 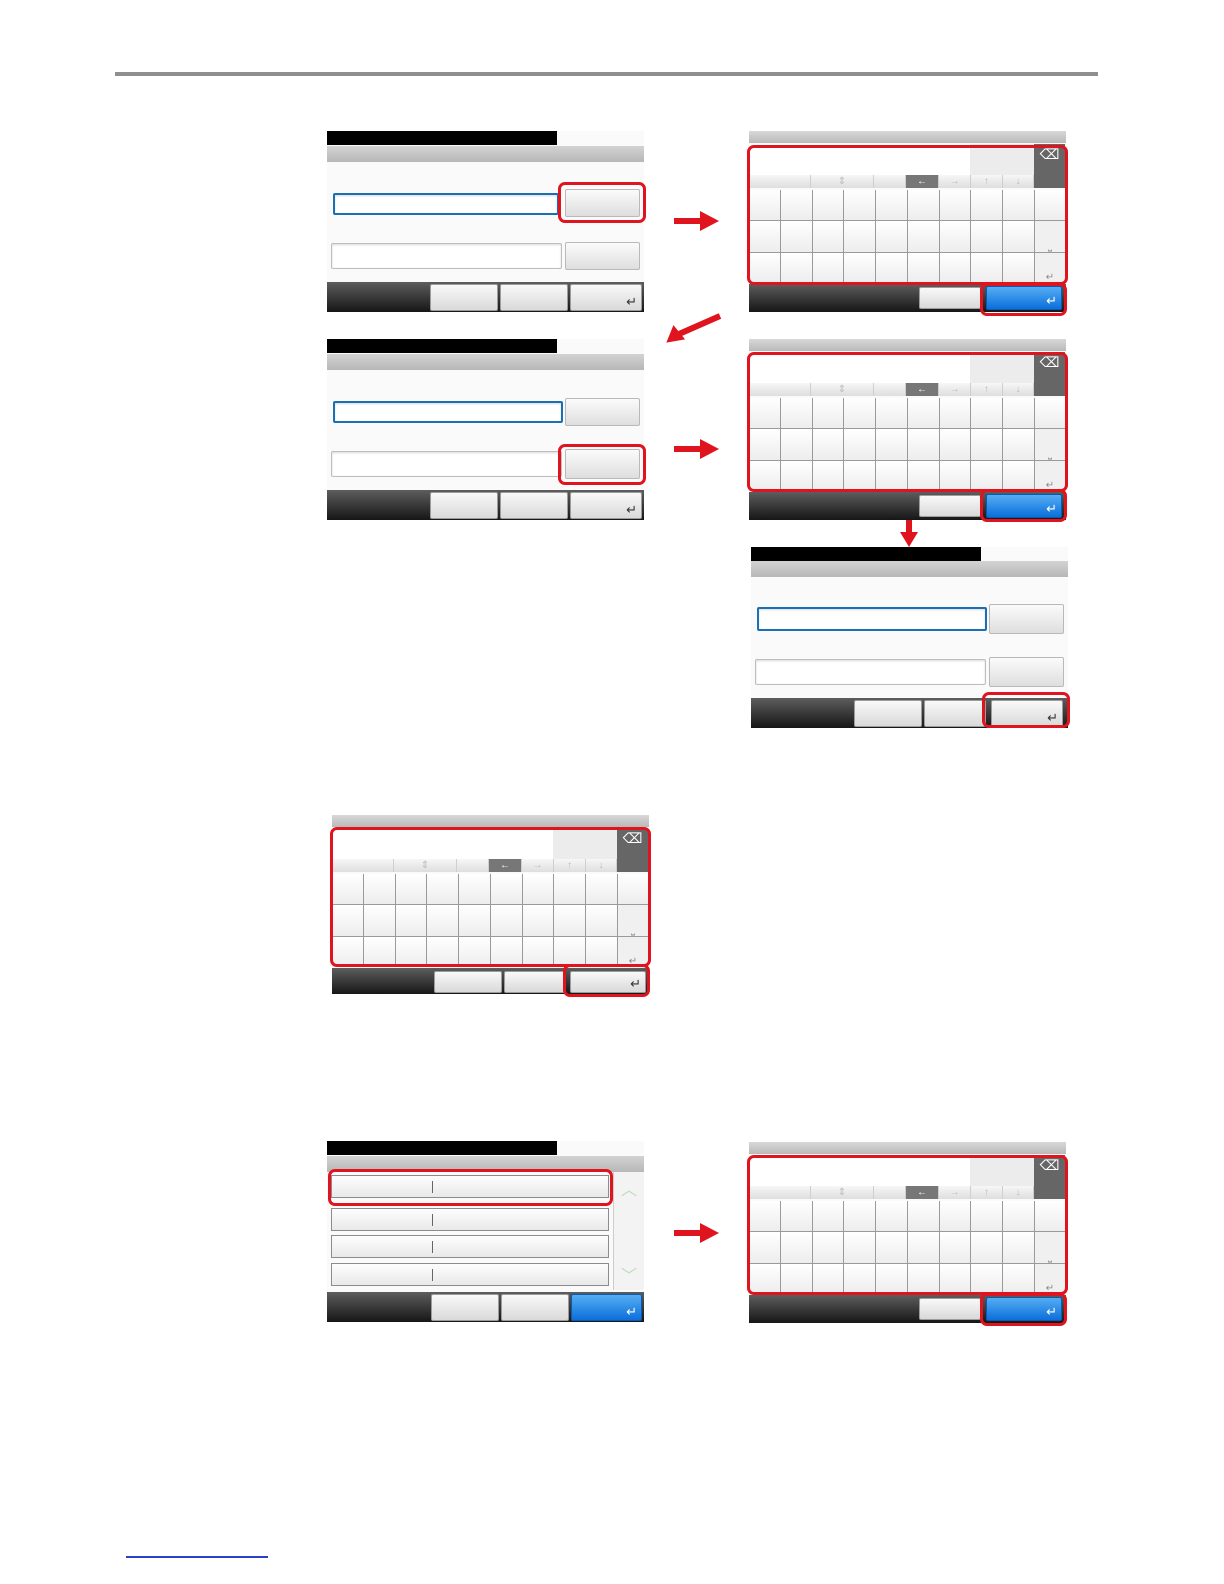 What do you see at coordinates (602, 464) in the screenshot?
I see `highlight-field-2-button` at bounding box center [602, 464].